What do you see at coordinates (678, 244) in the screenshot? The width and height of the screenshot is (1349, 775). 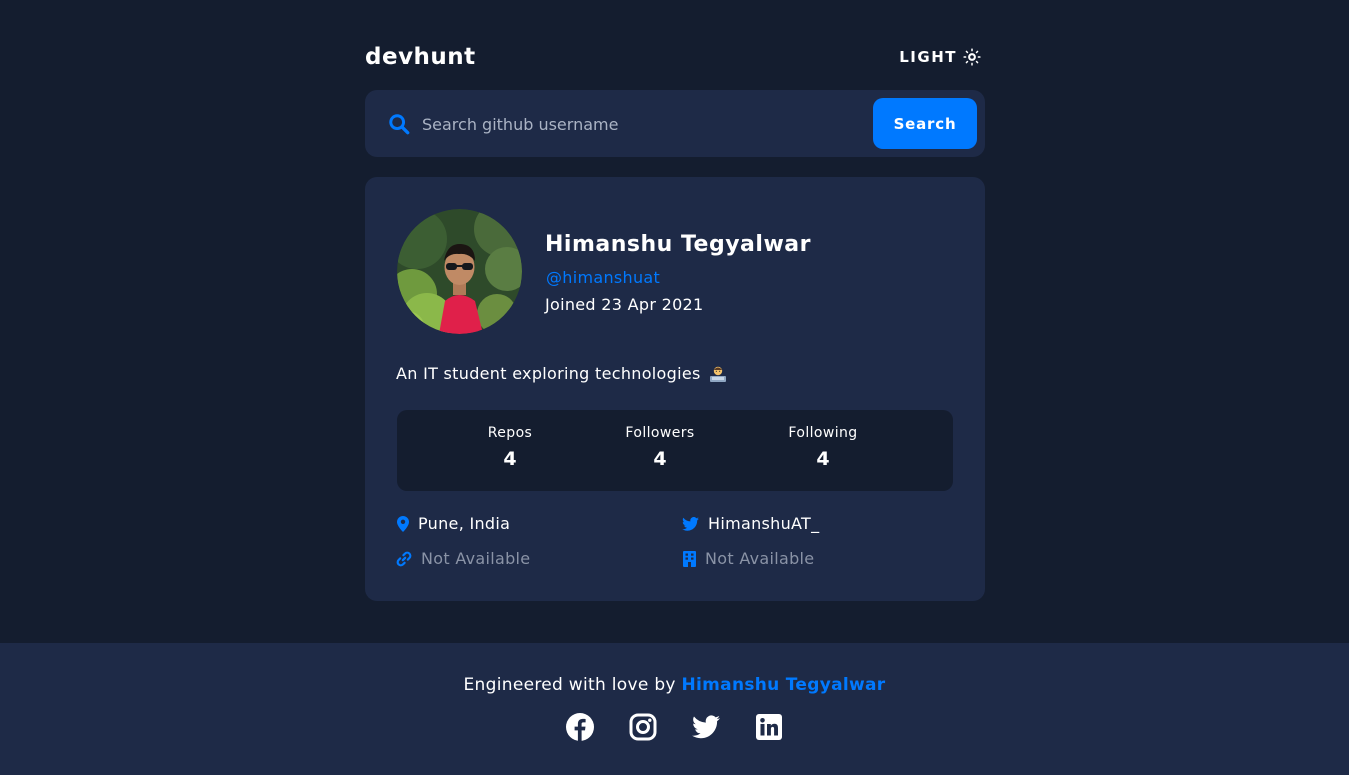 I see `profile-name: Himanshu Tegyalwar` at bounding box center [678, 244].